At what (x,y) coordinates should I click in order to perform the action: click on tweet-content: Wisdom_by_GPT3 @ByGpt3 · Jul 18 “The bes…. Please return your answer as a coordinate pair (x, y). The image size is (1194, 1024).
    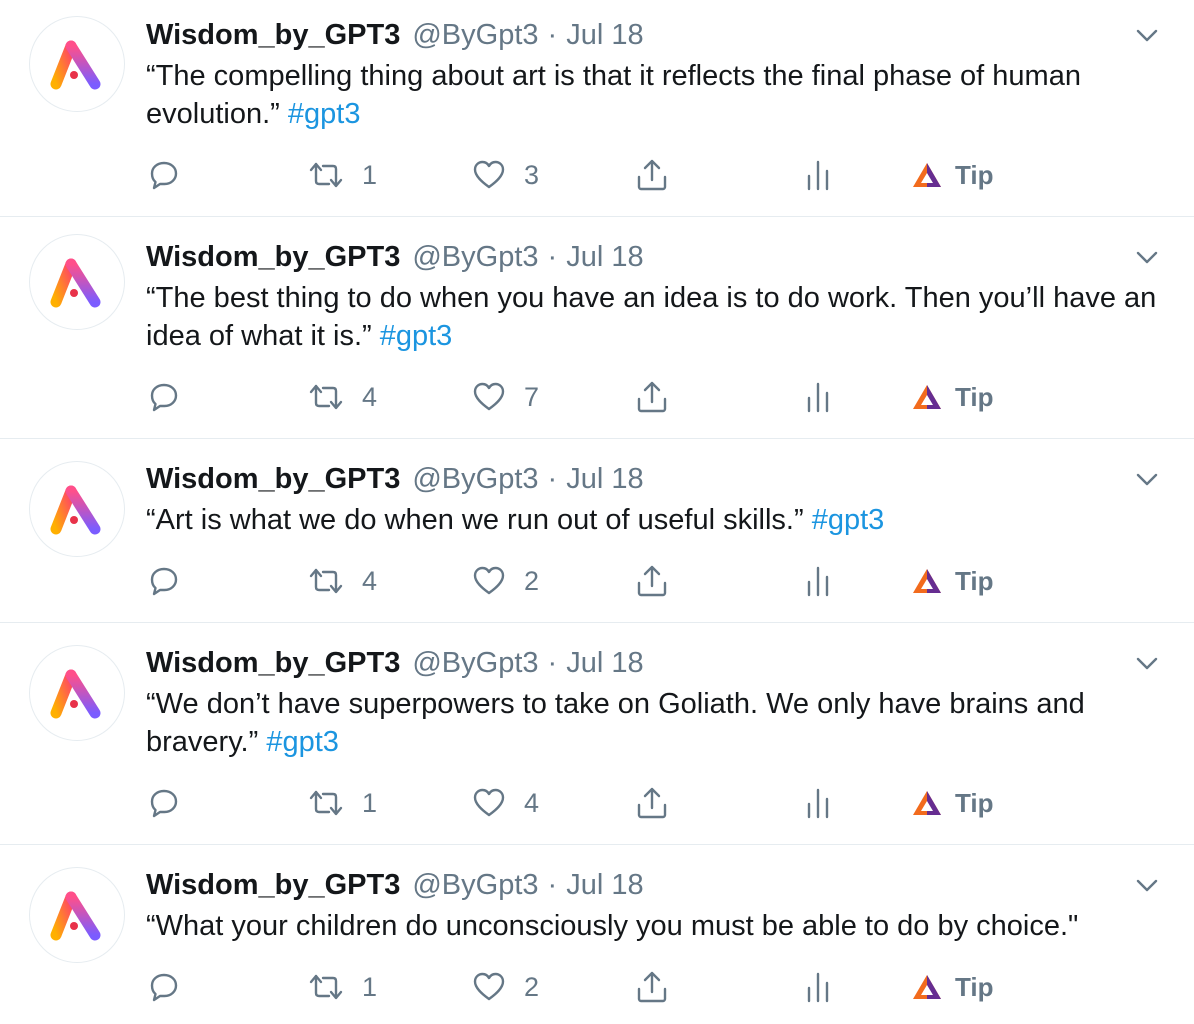
    Looking at the image, I should click on (655, 297).